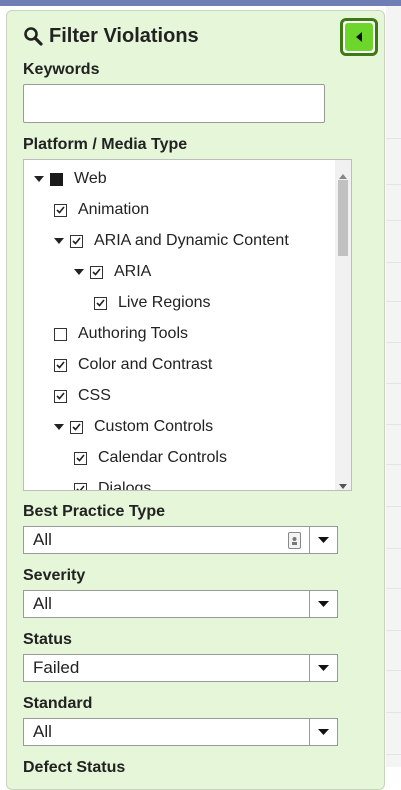  Describe the element at coordinates (145, 364) in the screenshot. I see `tree-item-label: Color and Contrast` at that location.